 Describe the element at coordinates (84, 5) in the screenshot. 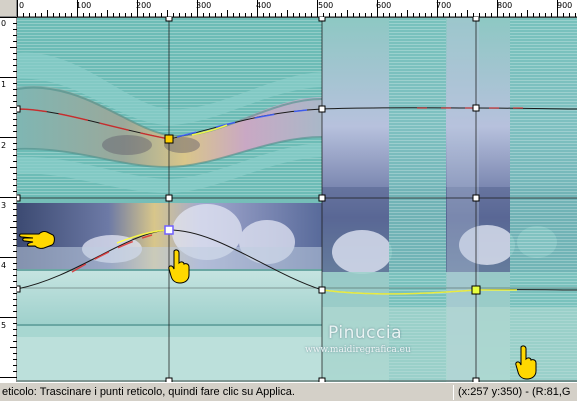

I see `ruler-label: 100` at that location.